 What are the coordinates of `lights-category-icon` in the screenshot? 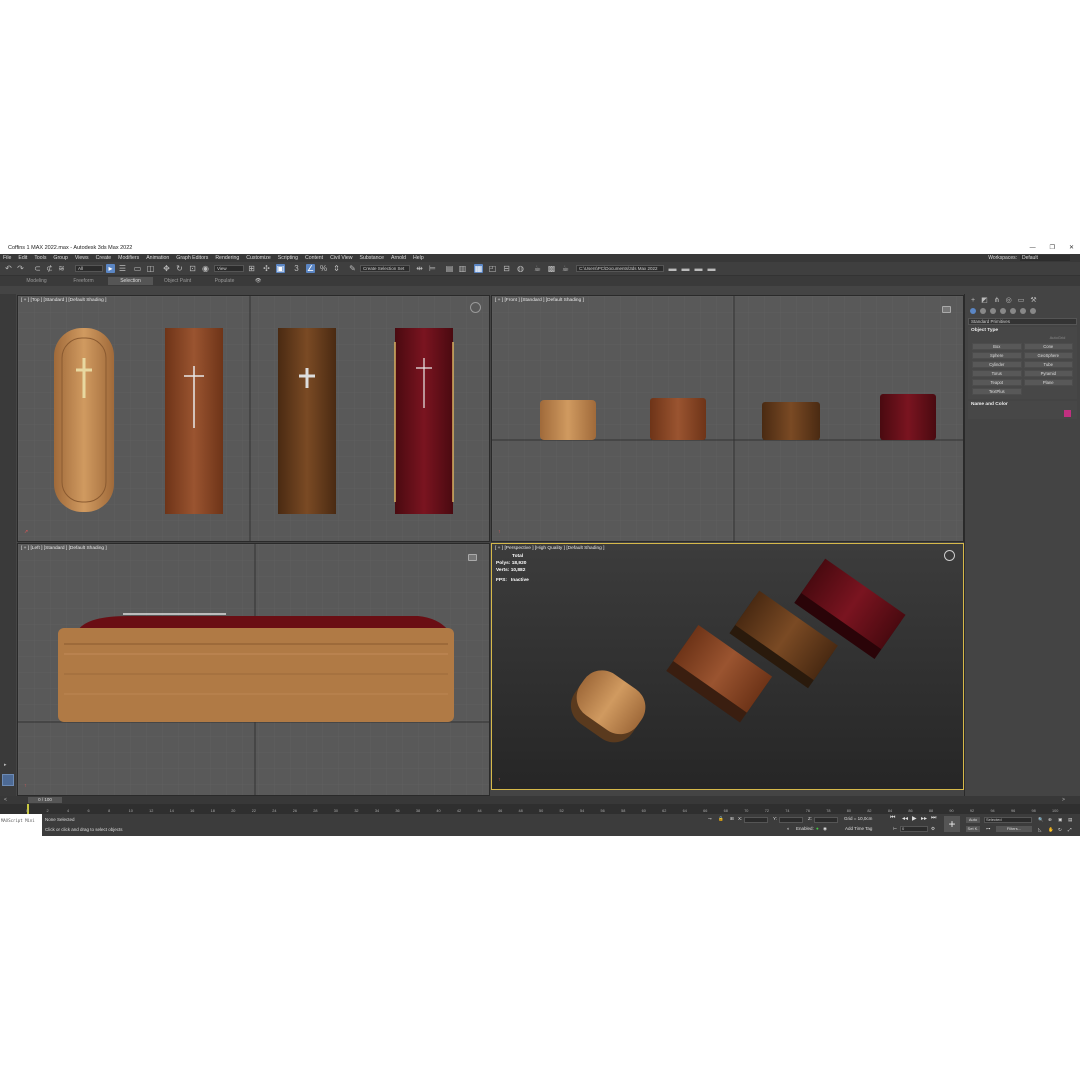 It's located at (993, 311).